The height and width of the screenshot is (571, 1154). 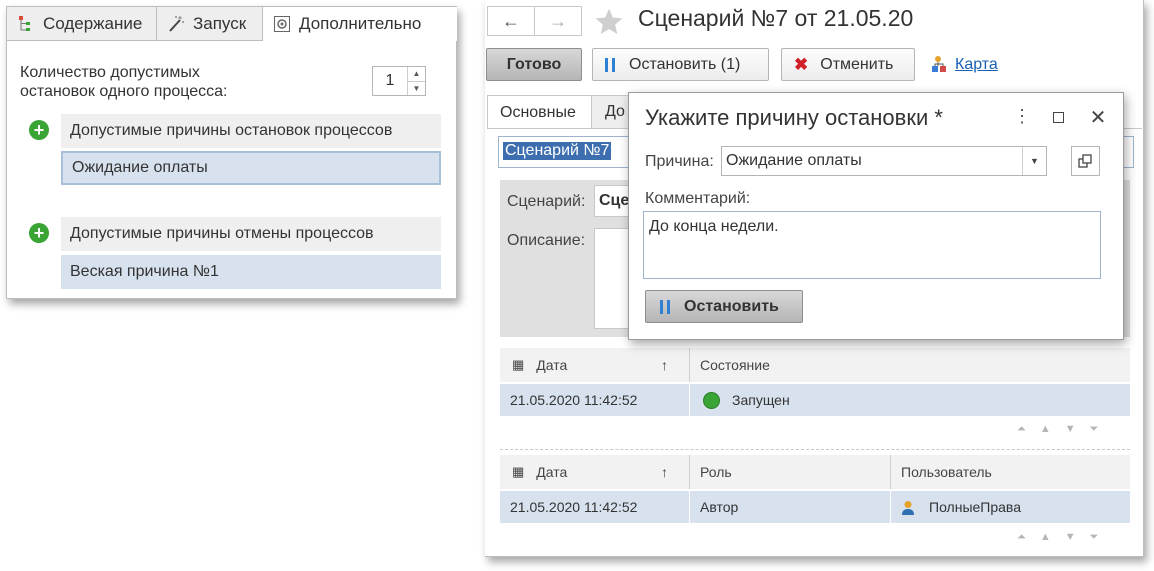 What do you see at coordinates (1010, 472) in the screenshot?
I see `column-user: Пользователь` at bounding box center [1010, 472].